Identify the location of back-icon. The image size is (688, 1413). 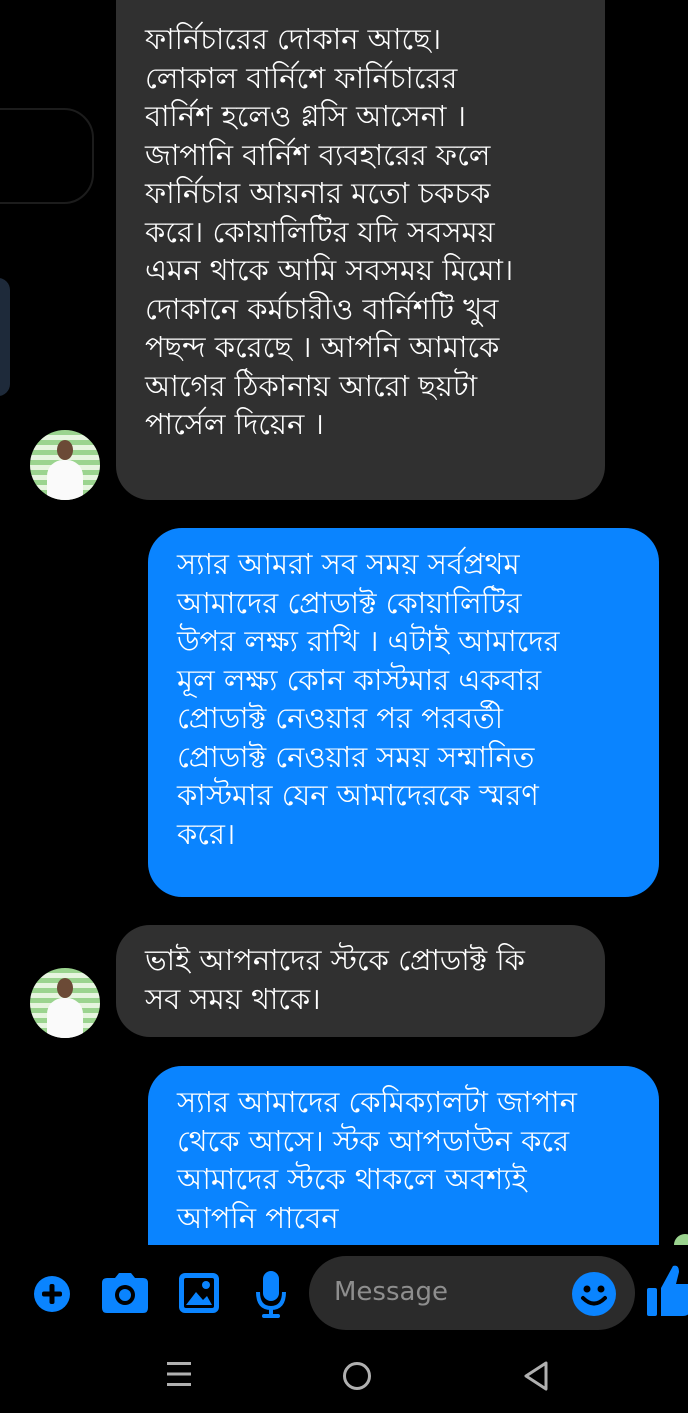
(536, 1376).